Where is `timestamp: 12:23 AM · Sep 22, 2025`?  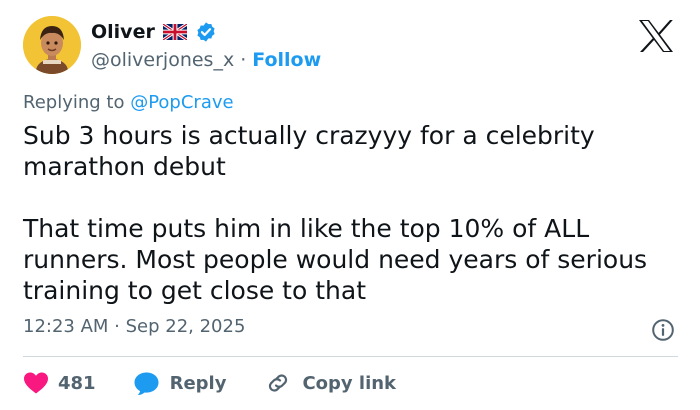
timestamp: 12:23 AM · Sep 22, 2025 is located at coordinates (134, 326).